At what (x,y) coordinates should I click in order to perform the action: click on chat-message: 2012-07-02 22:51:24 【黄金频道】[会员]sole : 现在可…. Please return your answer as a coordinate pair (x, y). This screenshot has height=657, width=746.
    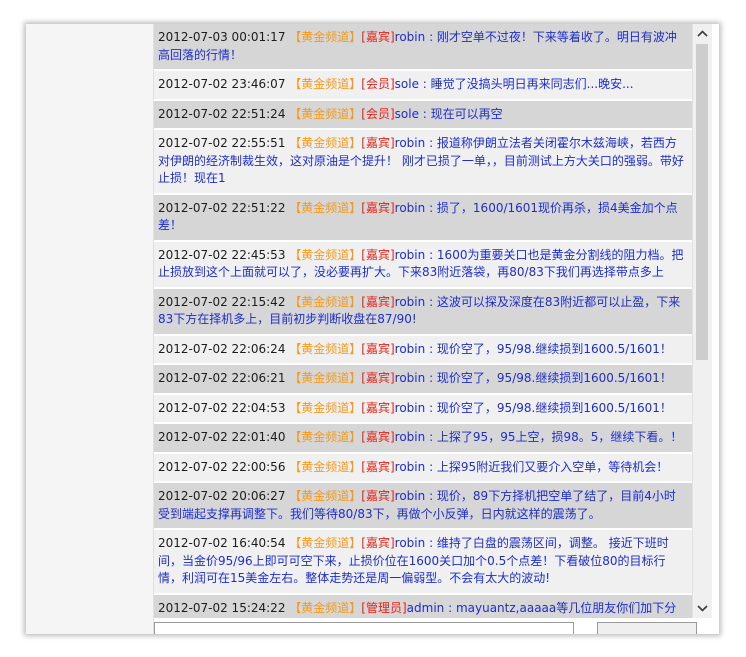
    Looking at the image, I should click on (423, 115).